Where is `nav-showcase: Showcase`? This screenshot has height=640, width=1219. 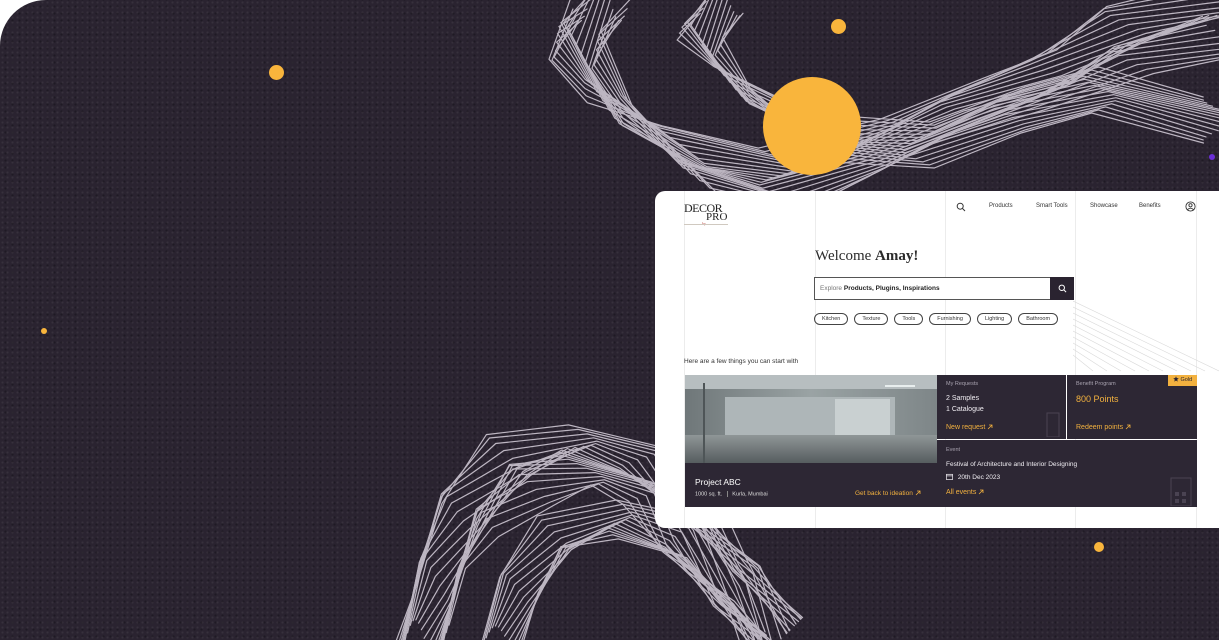 nav-showcase: Showcase is located at coordinates (1104, 206).